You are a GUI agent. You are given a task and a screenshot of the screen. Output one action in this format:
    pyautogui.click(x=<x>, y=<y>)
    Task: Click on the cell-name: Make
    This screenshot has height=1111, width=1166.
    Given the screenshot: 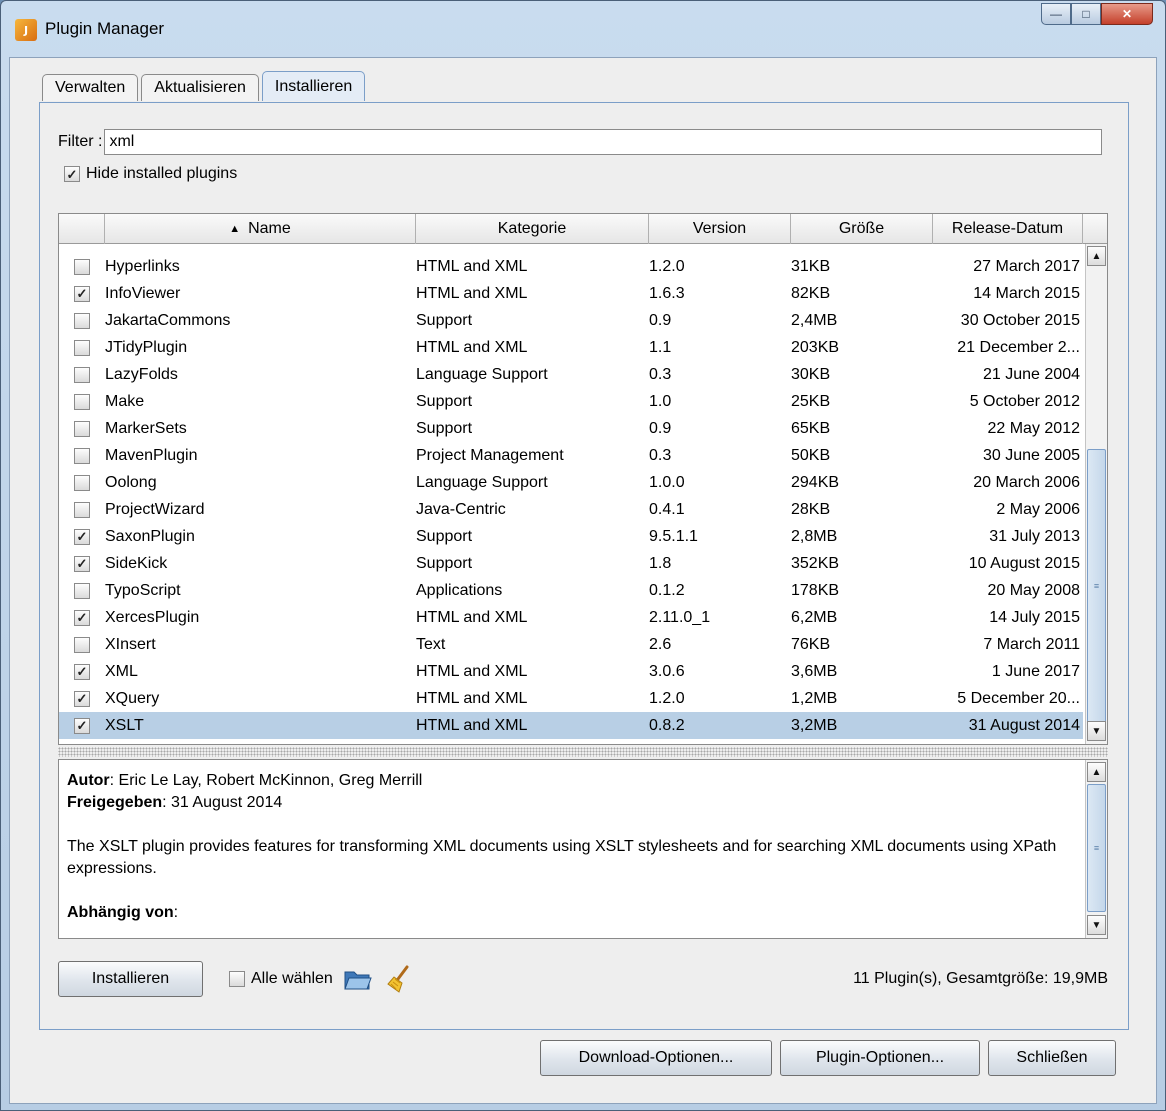 What is the action you would take?
    pyautogui.click(x=125, y=401)
    